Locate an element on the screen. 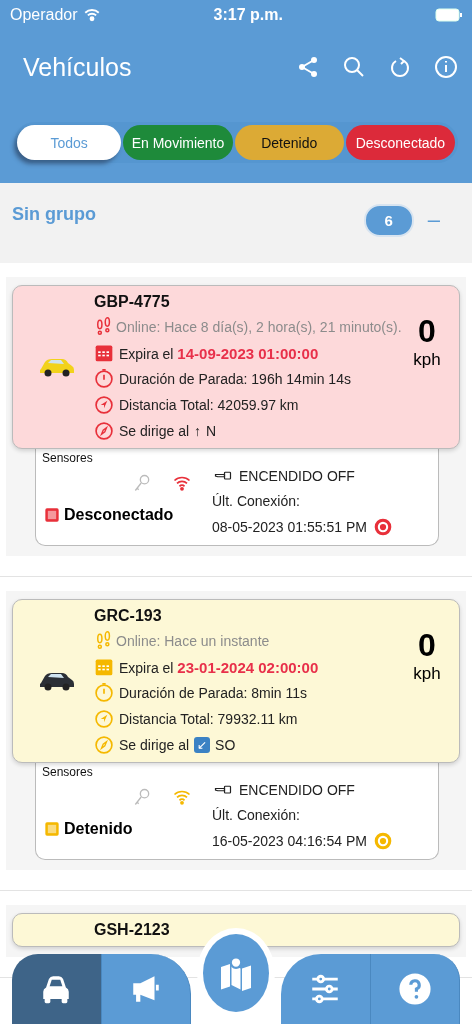 The image size is (472, 1024). stop-duration: Duración de Parada: 8min 11s is located at coordinates (213, 693).